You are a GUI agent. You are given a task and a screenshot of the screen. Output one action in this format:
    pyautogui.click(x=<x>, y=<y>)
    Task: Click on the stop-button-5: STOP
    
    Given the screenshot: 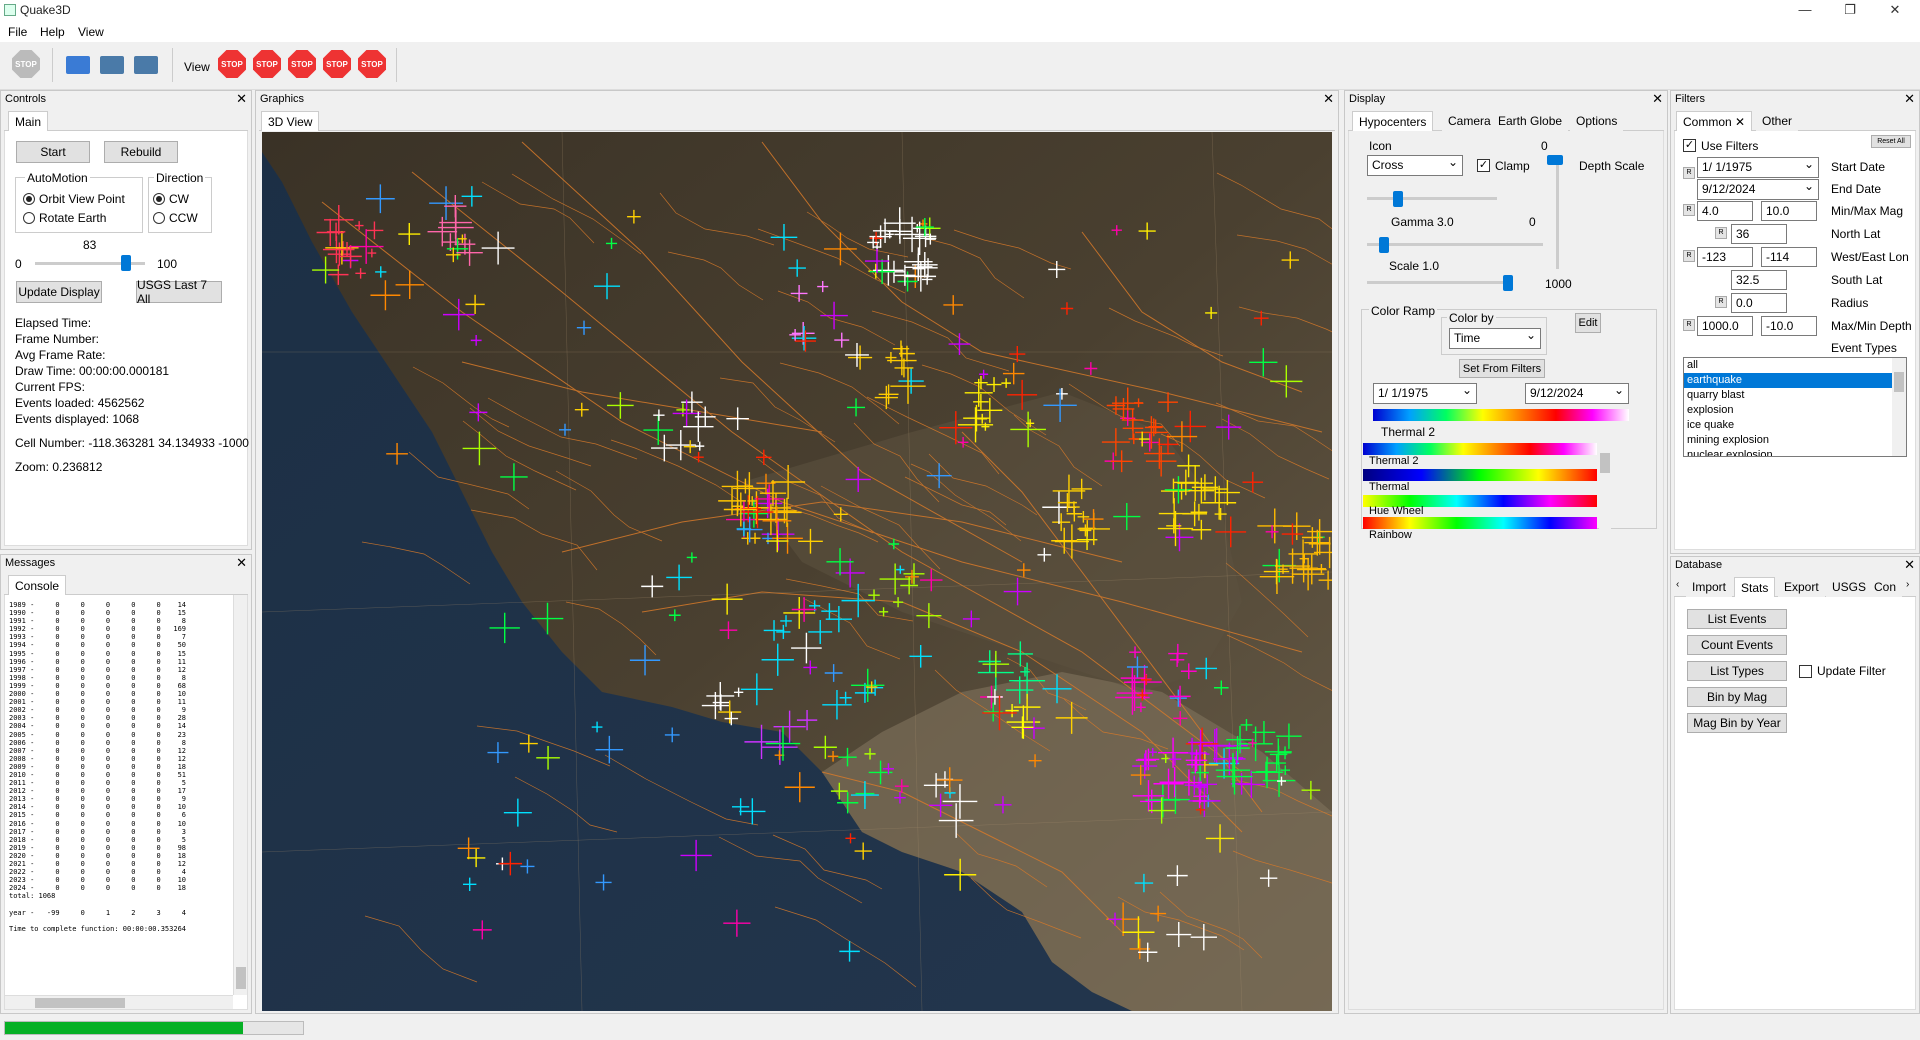 What is the action you would take?
    pyautogui.click(x=373, y=65)
    